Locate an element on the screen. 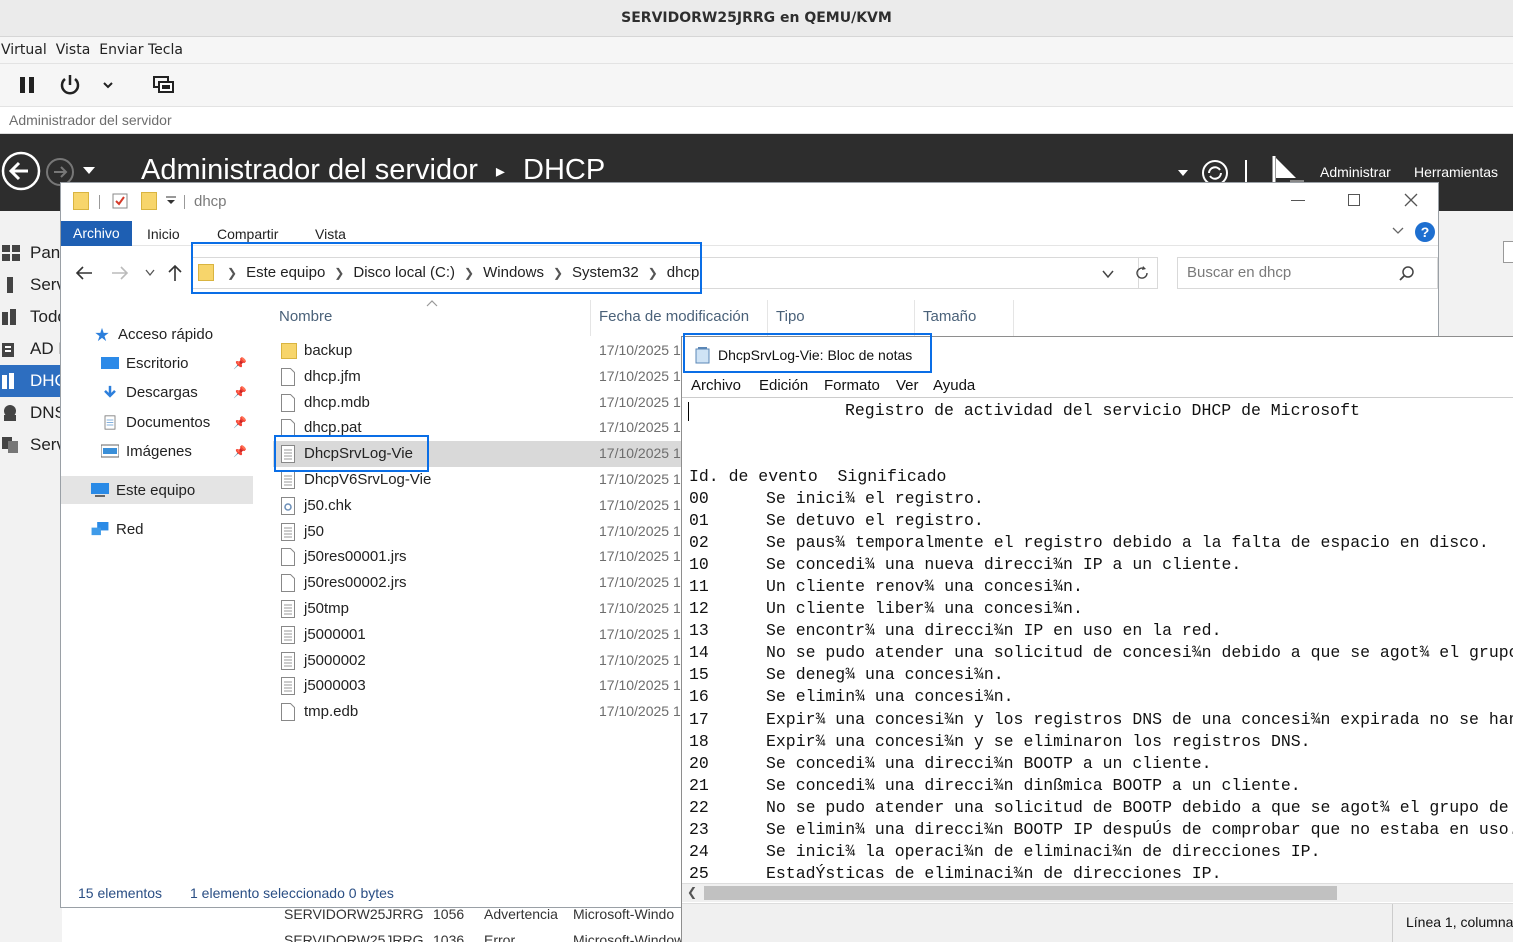  status-item-count: 15 elementos is located at coordinates (120, 893).